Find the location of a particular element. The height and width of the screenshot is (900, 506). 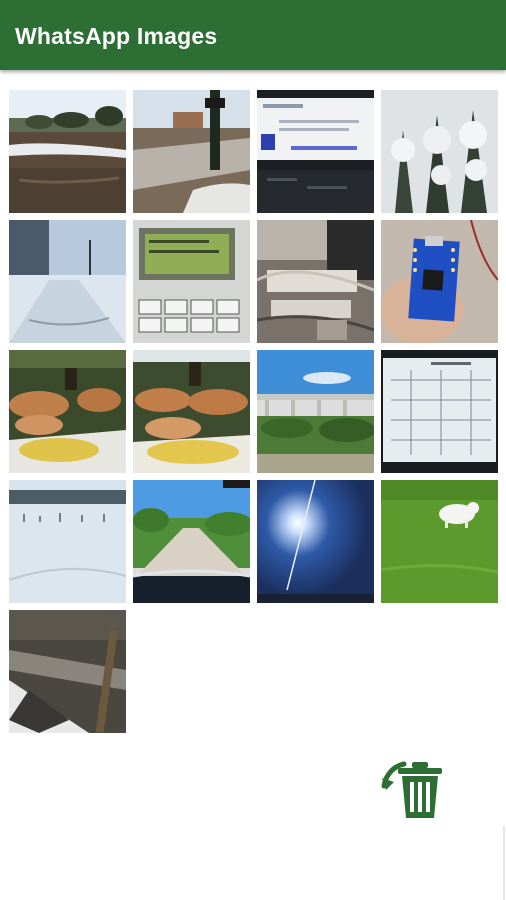

trash-icon is located at coordinates (411, 789).